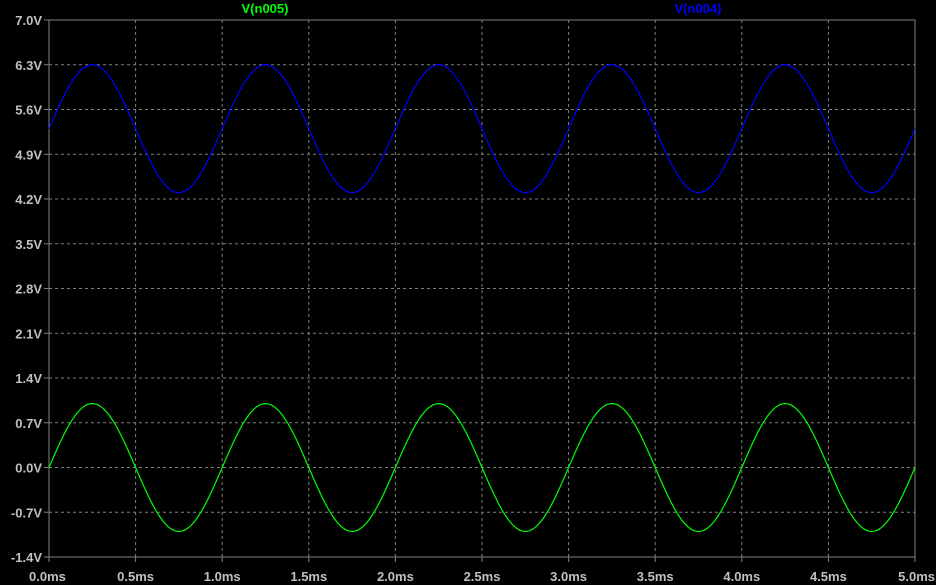 The height and width of the screenshot is (585, 936). I want to click on y-tick-label: 0.0V, so click(28, 468).